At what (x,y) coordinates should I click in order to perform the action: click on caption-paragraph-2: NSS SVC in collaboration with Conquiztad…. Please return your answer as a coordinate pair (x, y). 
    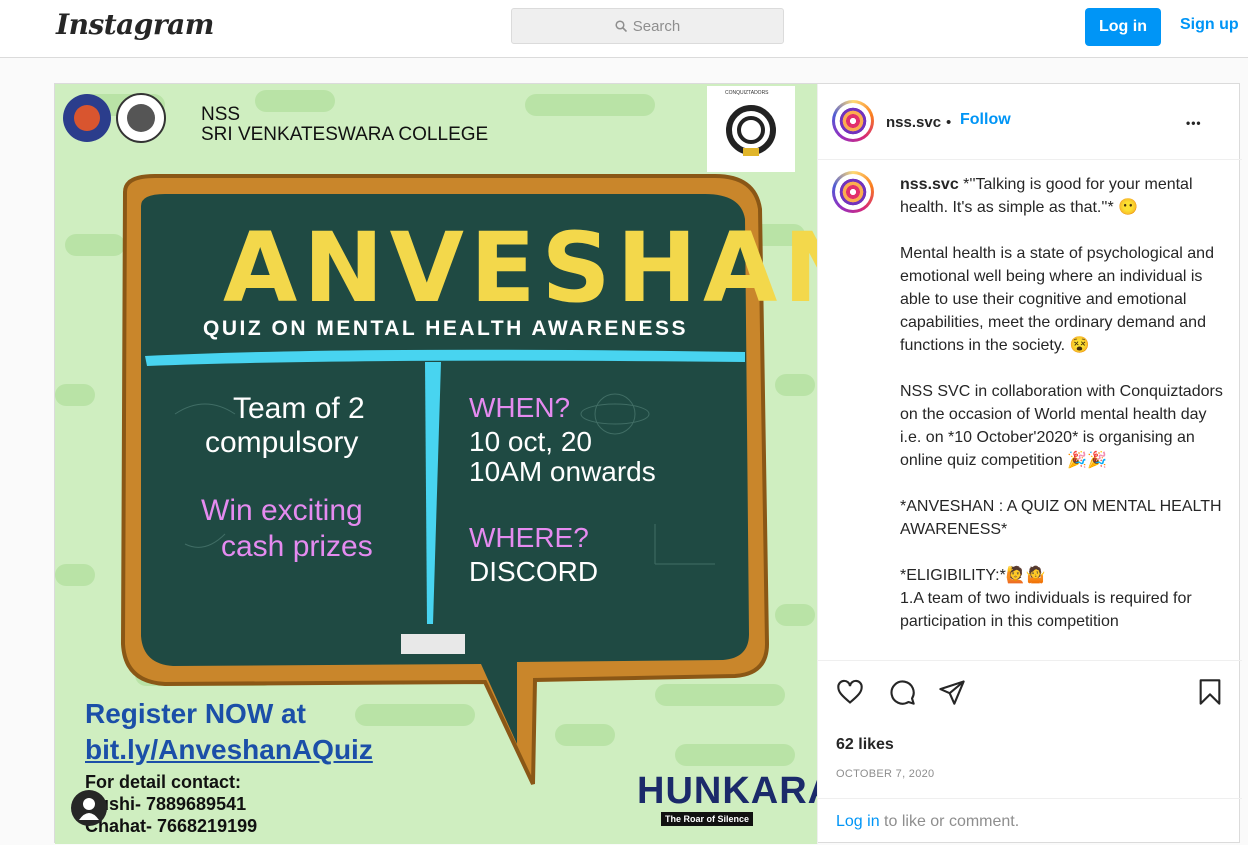
    Looking at the image, I should click on (1064, 426).